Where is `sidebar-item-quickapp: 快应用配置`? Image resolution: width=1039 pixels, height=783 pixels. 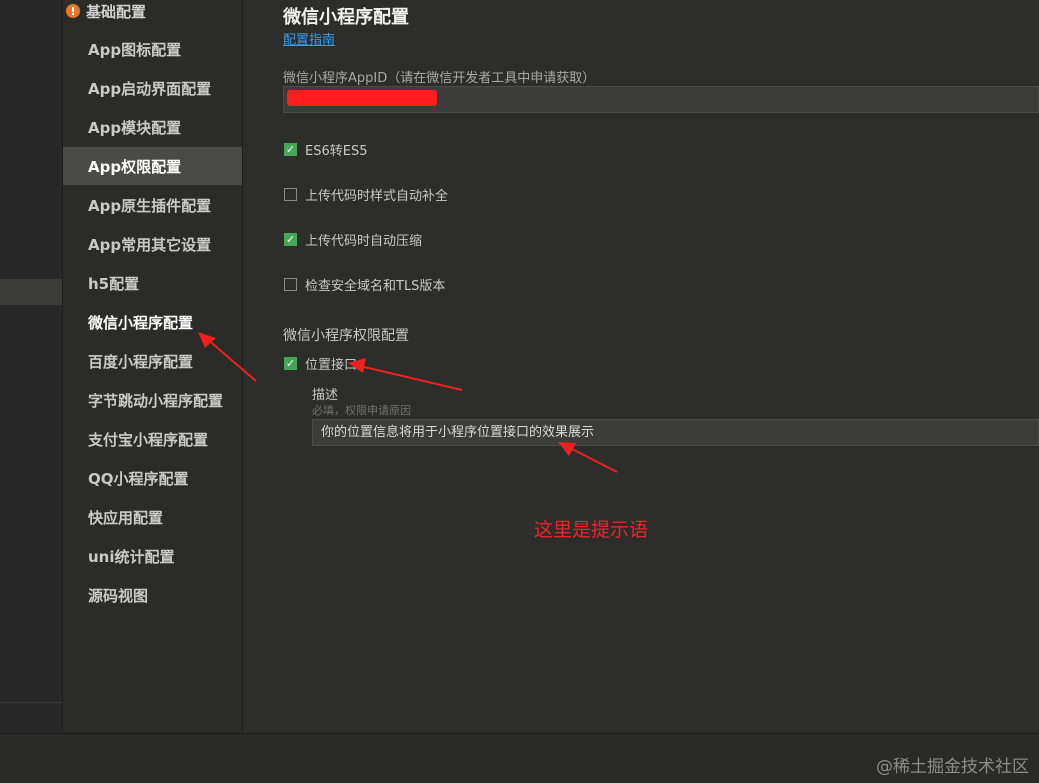
sidebar-item-quickapp: 快应用配置 is located at coordinates (152, 517).